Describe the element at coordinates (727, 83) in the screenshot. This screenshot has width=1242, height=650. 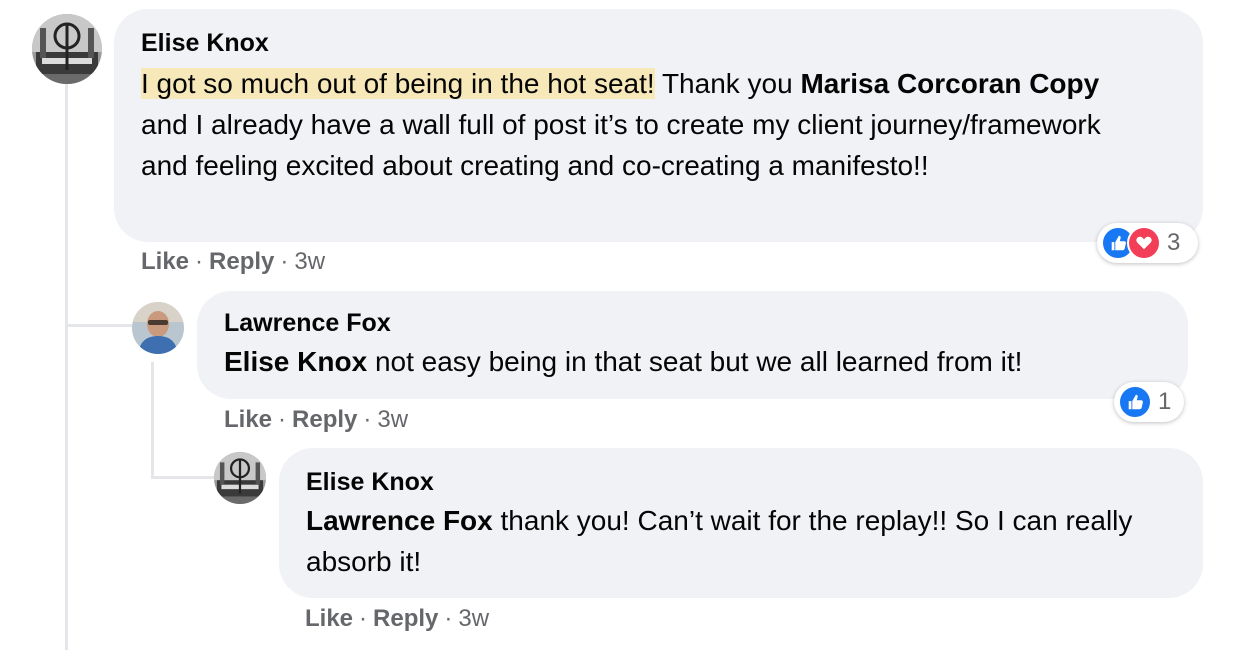
I see `comment-text-part: Thank you` at that location.